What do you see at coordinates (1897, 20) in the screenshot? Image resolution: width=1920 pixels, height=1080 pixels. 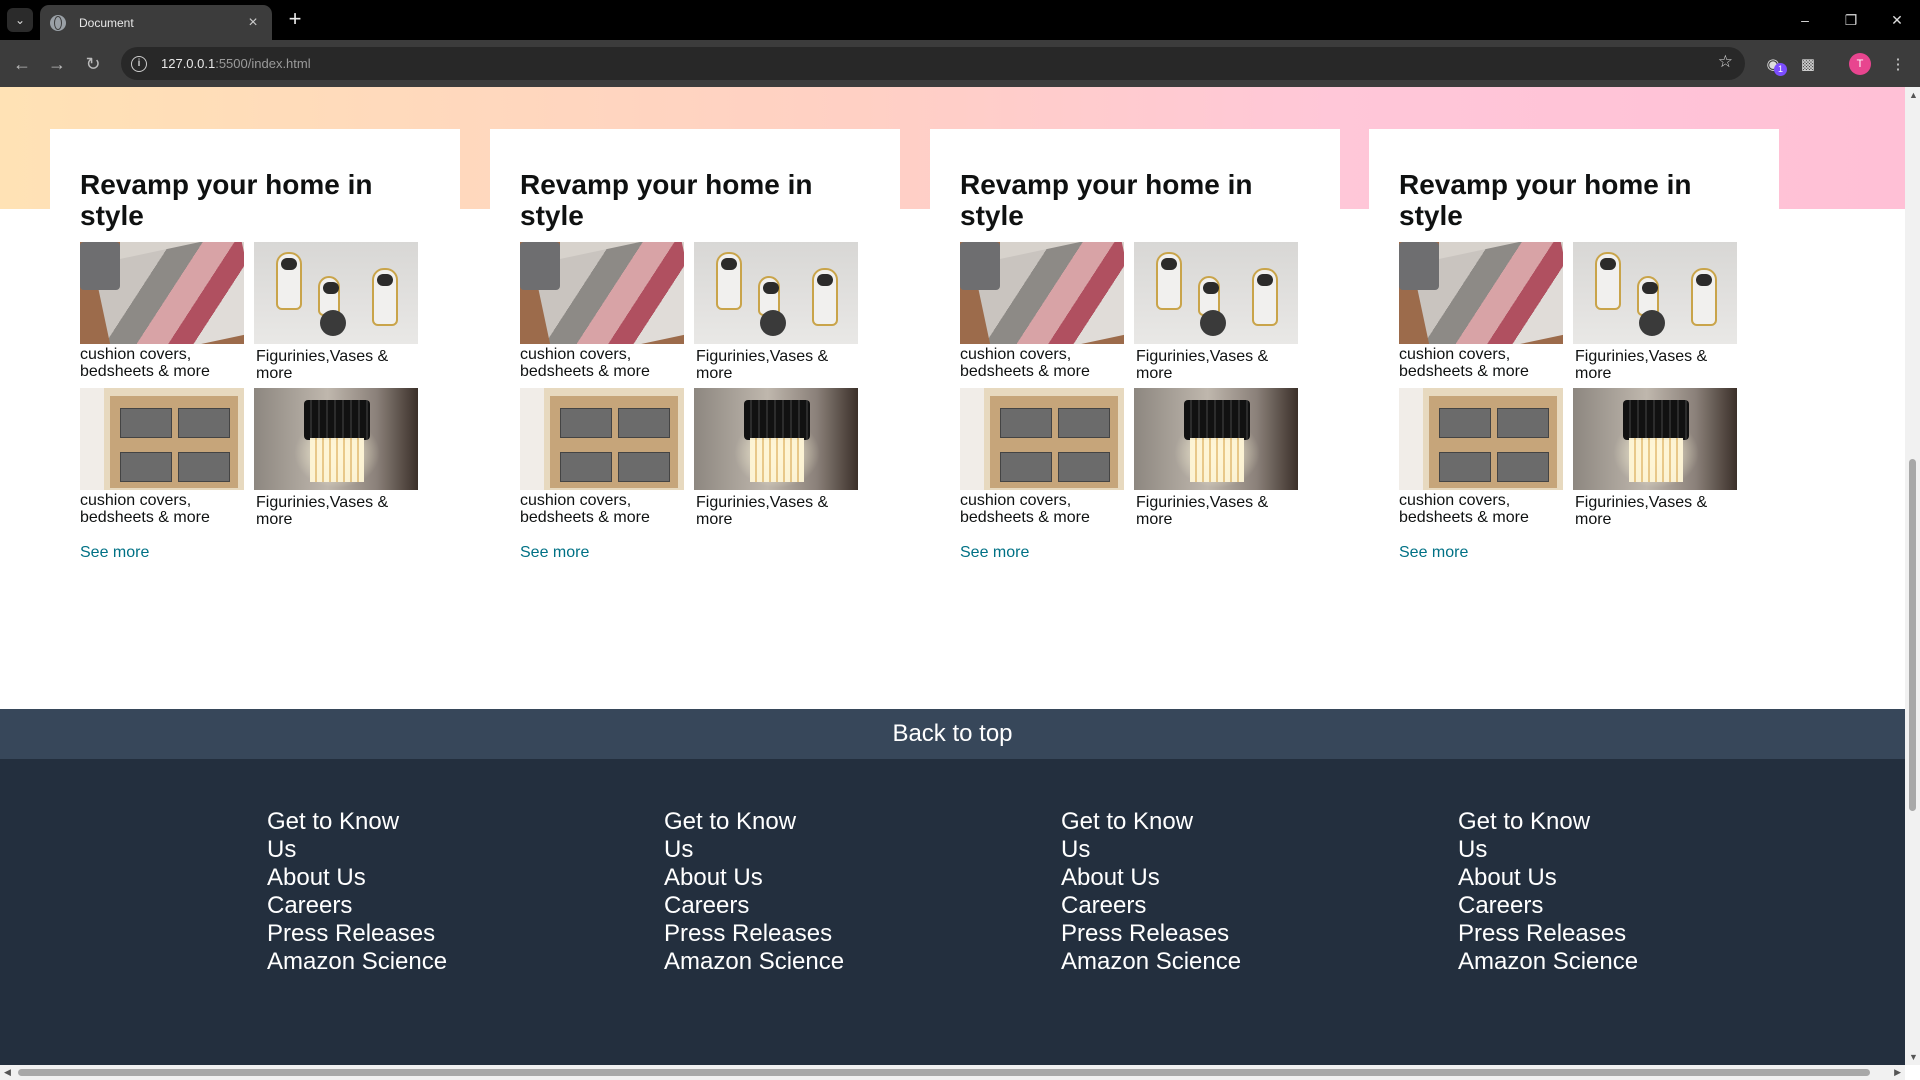 I see `window-close-icon: ✕` at bounding box center [1897, 20].